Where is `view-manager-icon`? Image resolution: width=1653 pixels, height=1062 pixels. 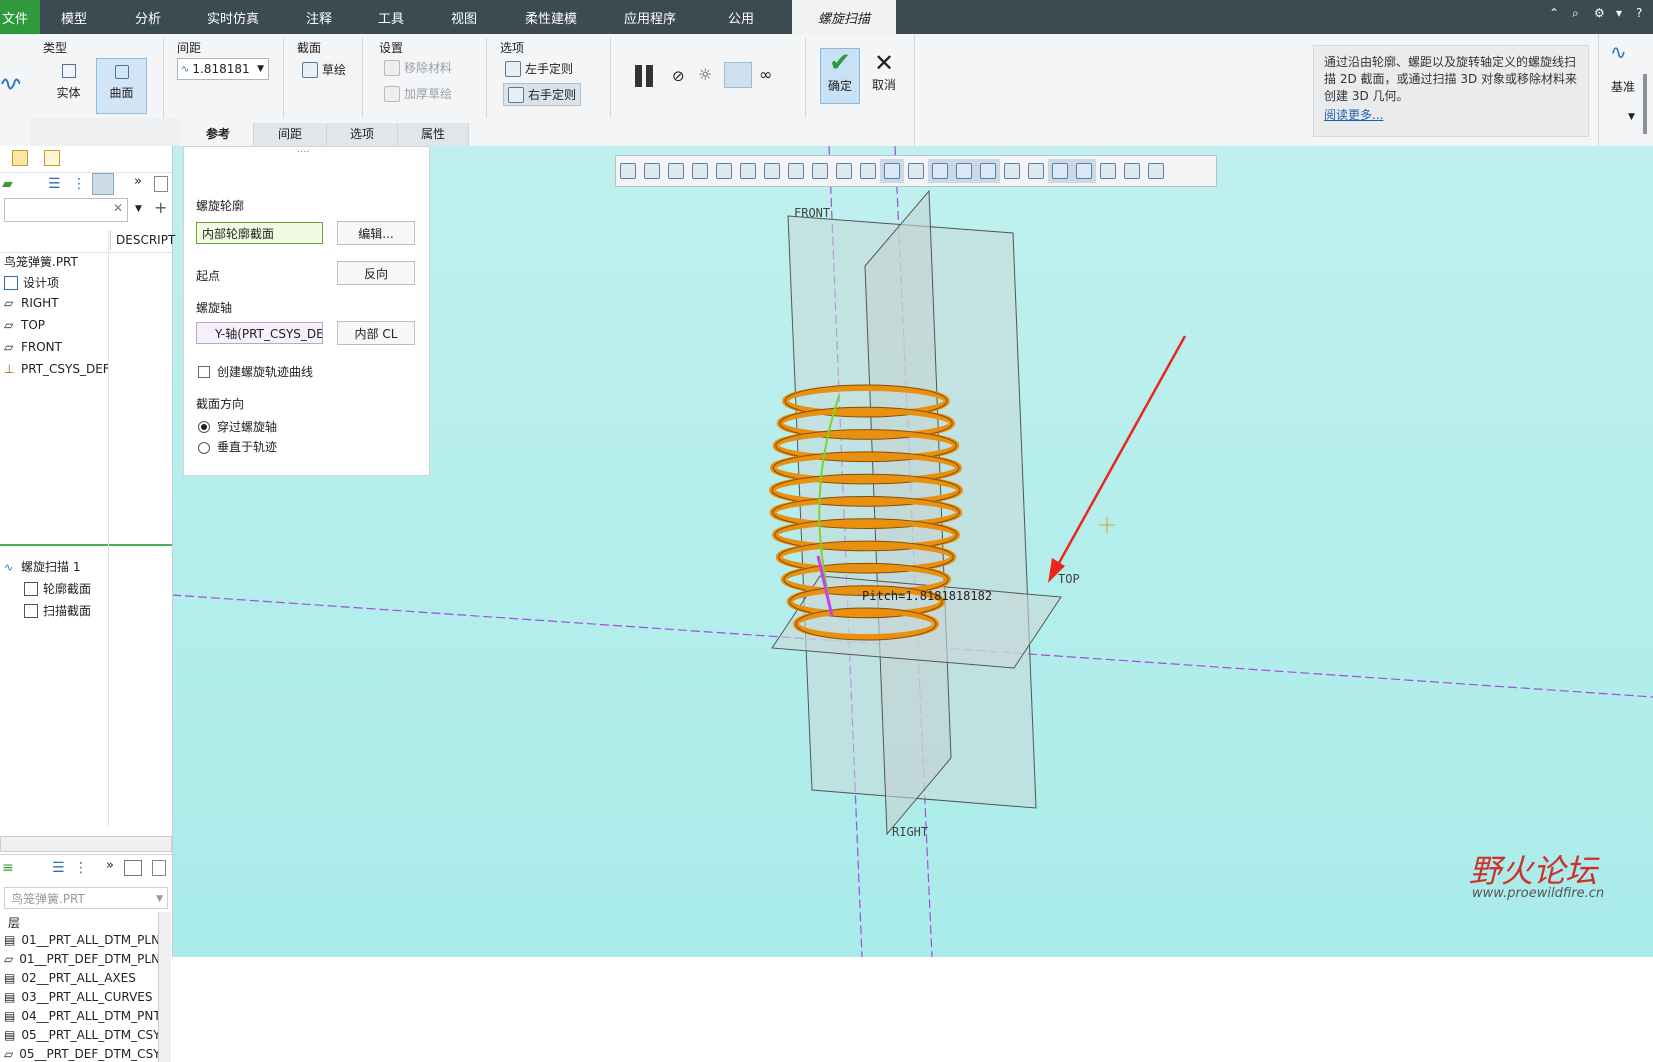 view-manager-icon is located at coordinates (772, 171).